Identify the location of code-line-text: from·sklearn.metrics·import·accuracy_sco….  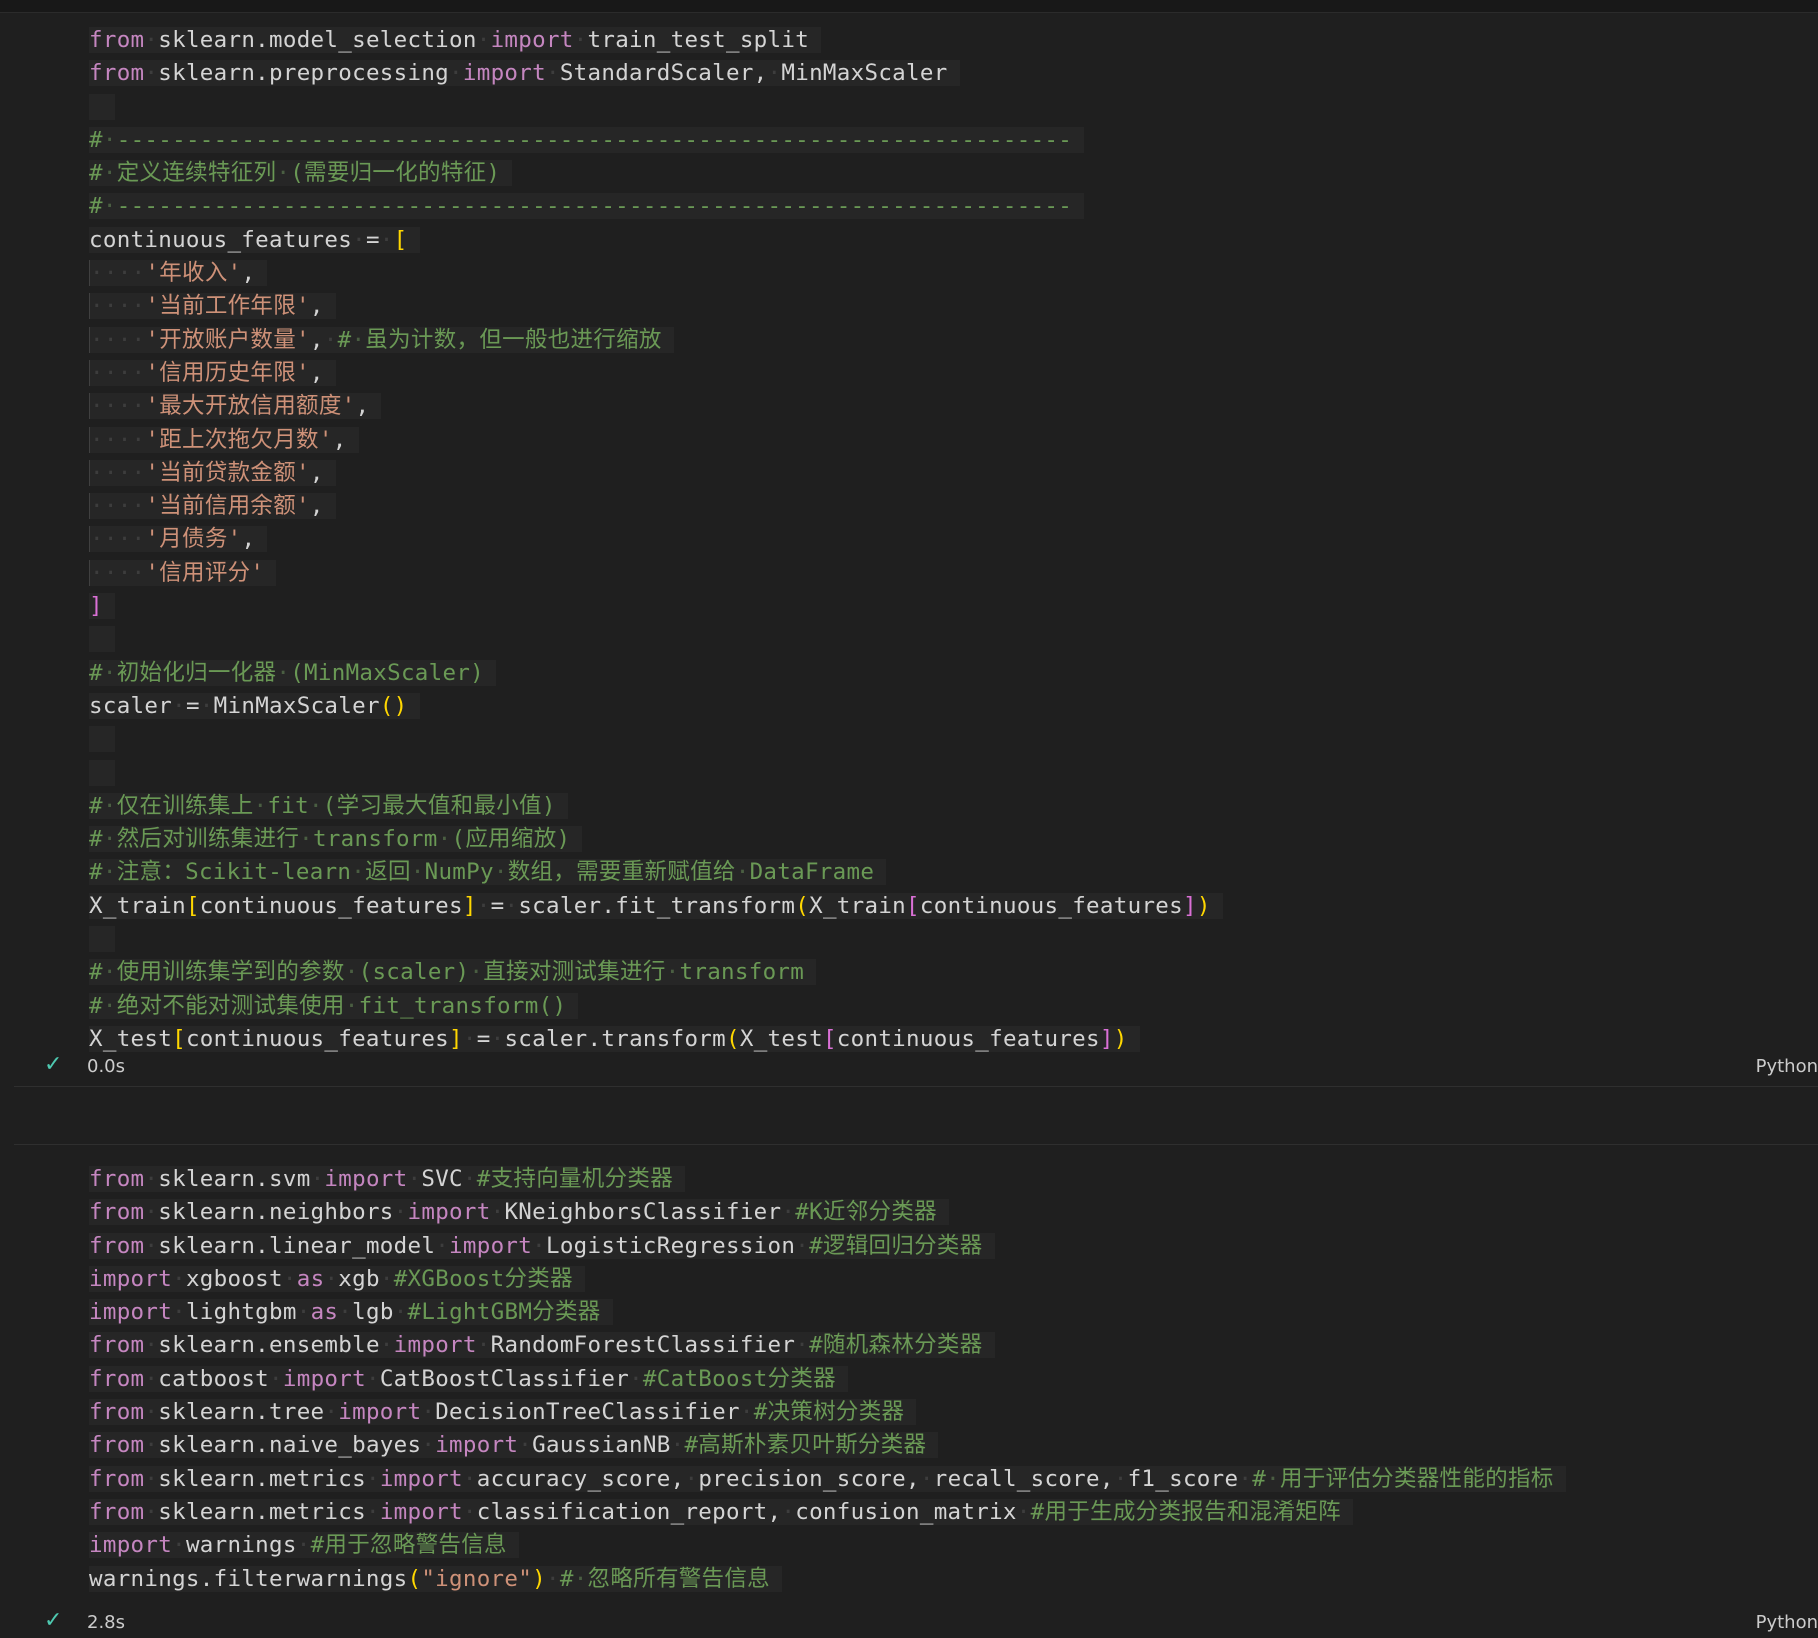
(827, 1478).